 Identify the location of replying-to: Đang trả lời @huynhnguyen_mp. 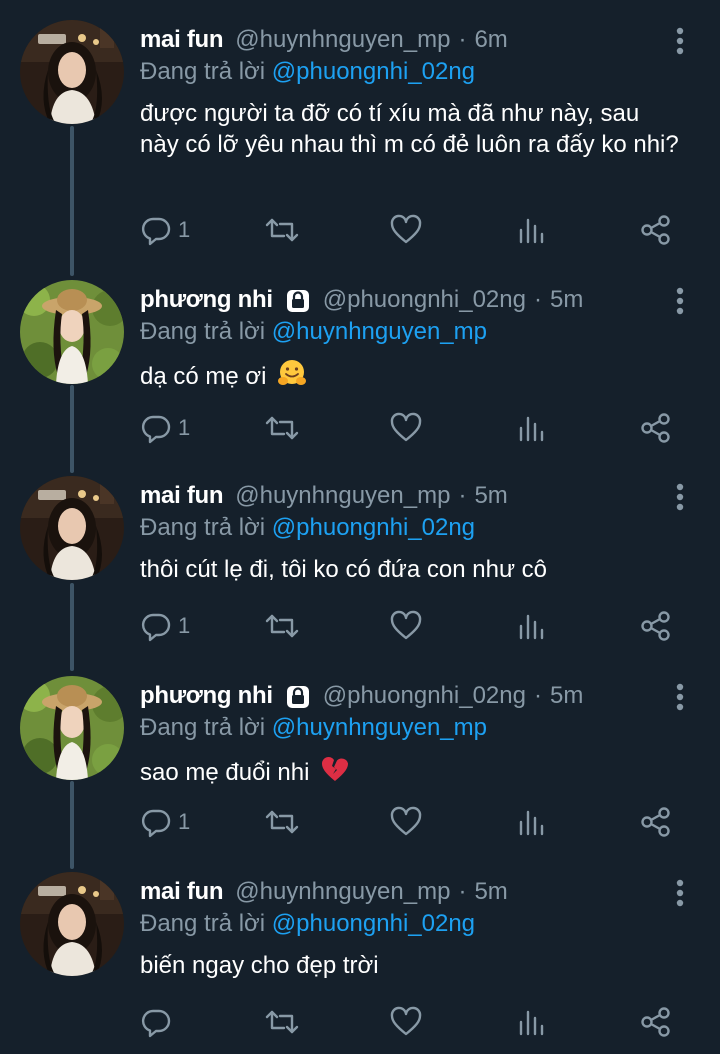
(313, 728).